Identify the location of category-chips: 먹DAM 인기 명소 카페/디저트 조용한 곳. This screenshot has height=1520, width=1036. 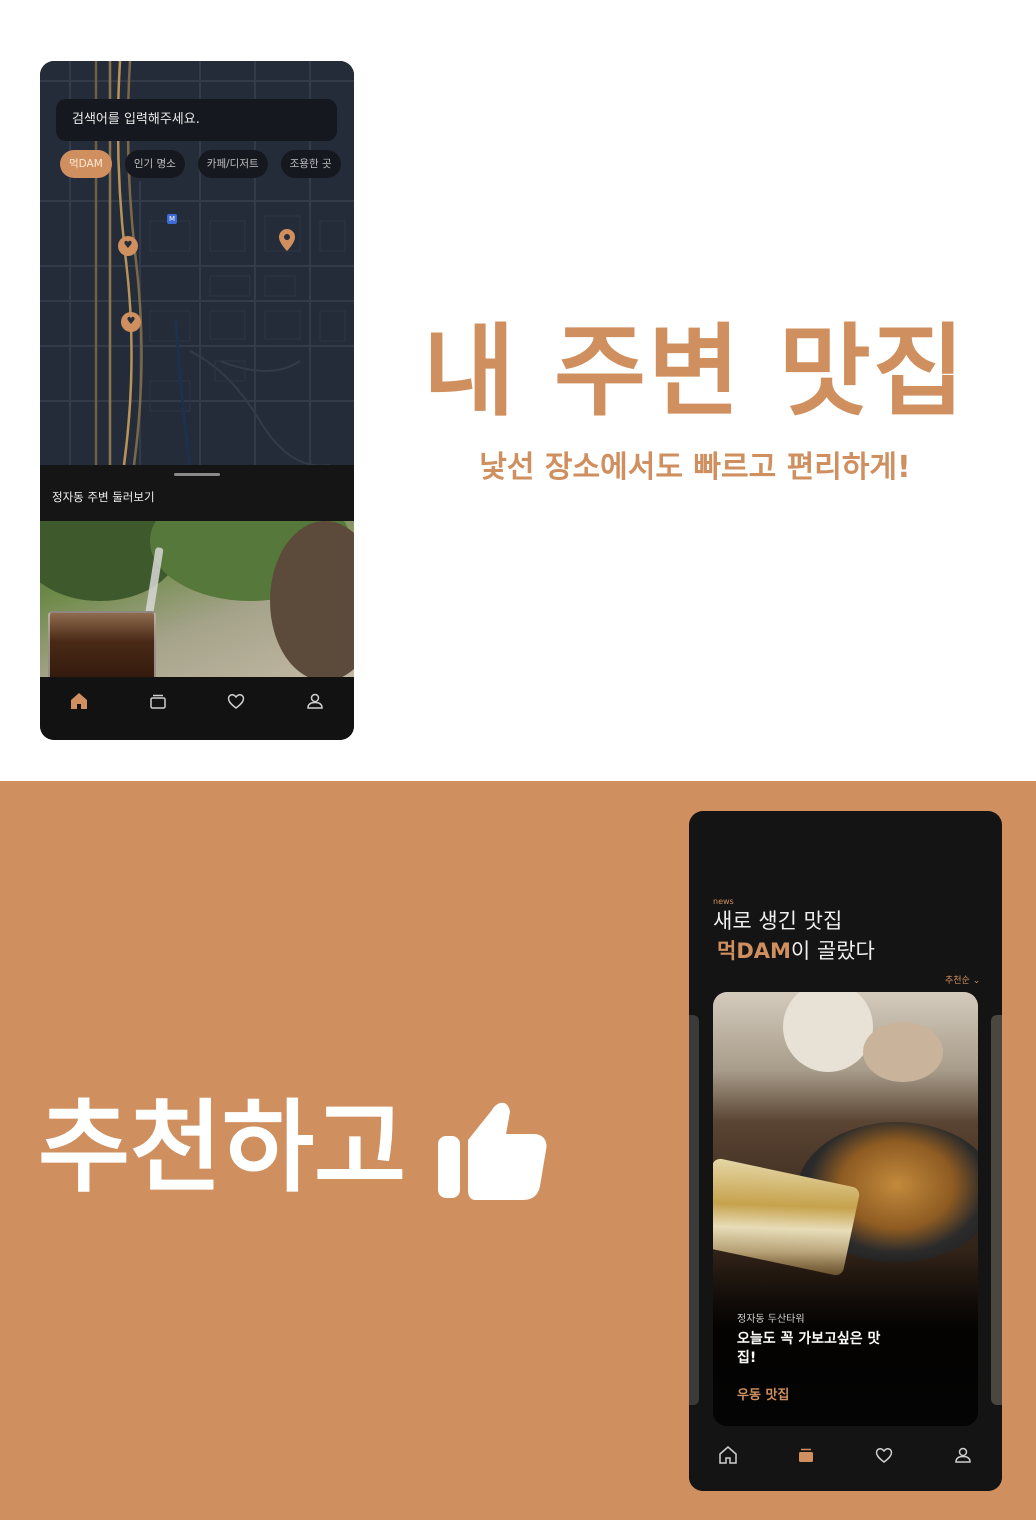
(207, 165).